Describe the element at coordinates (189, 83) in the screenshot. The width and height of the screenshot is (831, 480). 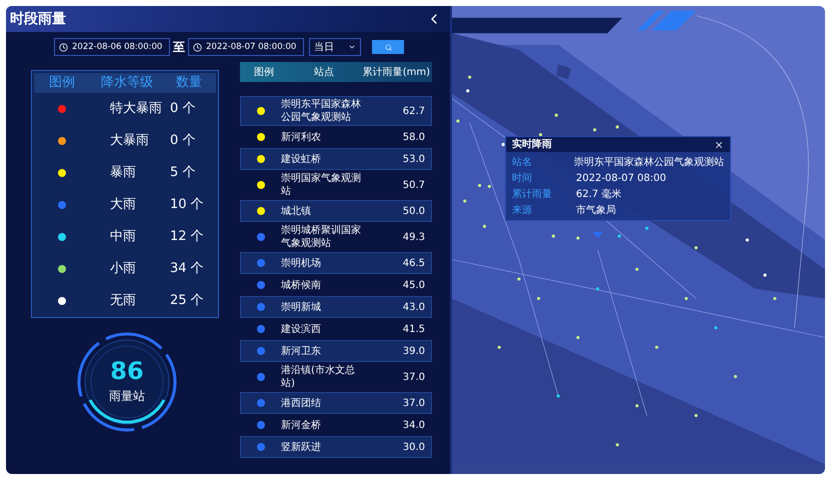
I see `legend-header: 数量` at that location.